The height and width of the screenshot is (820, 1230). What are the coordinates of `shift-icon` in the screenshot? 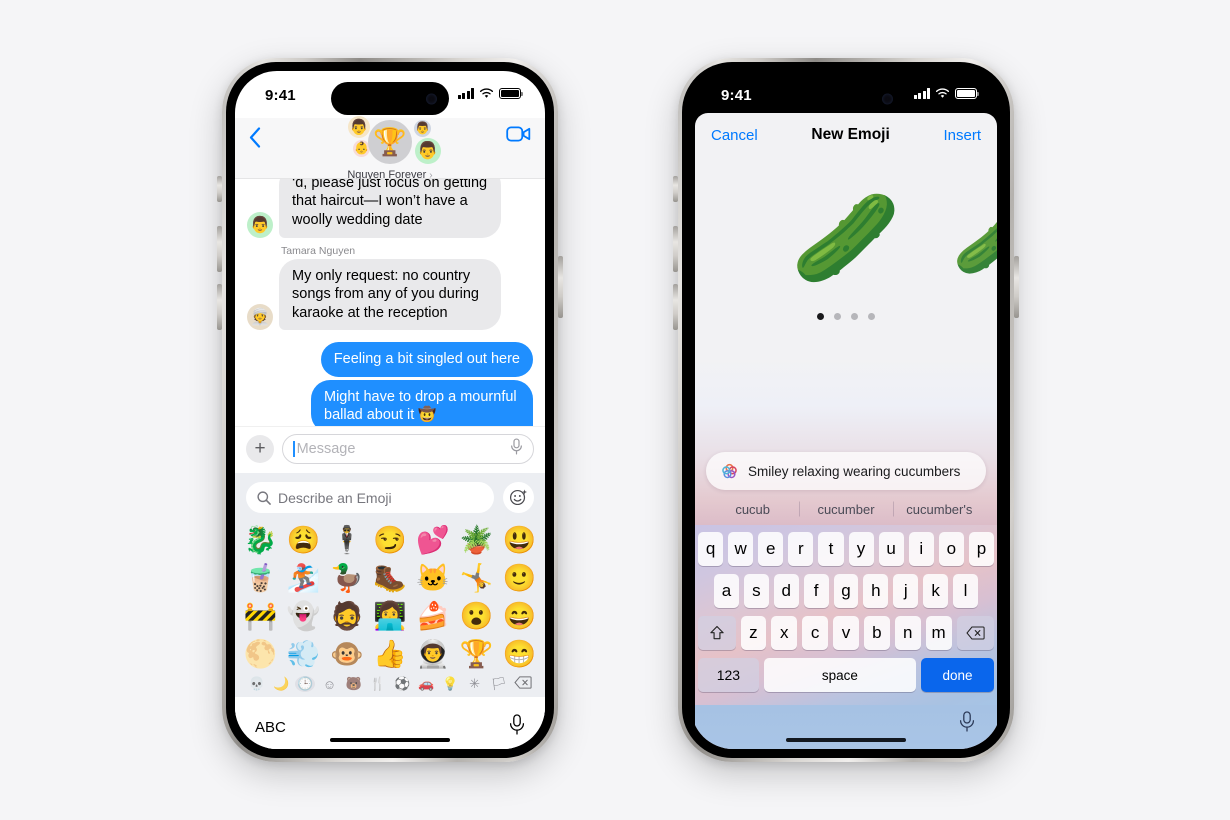 It's located at (717, 633).